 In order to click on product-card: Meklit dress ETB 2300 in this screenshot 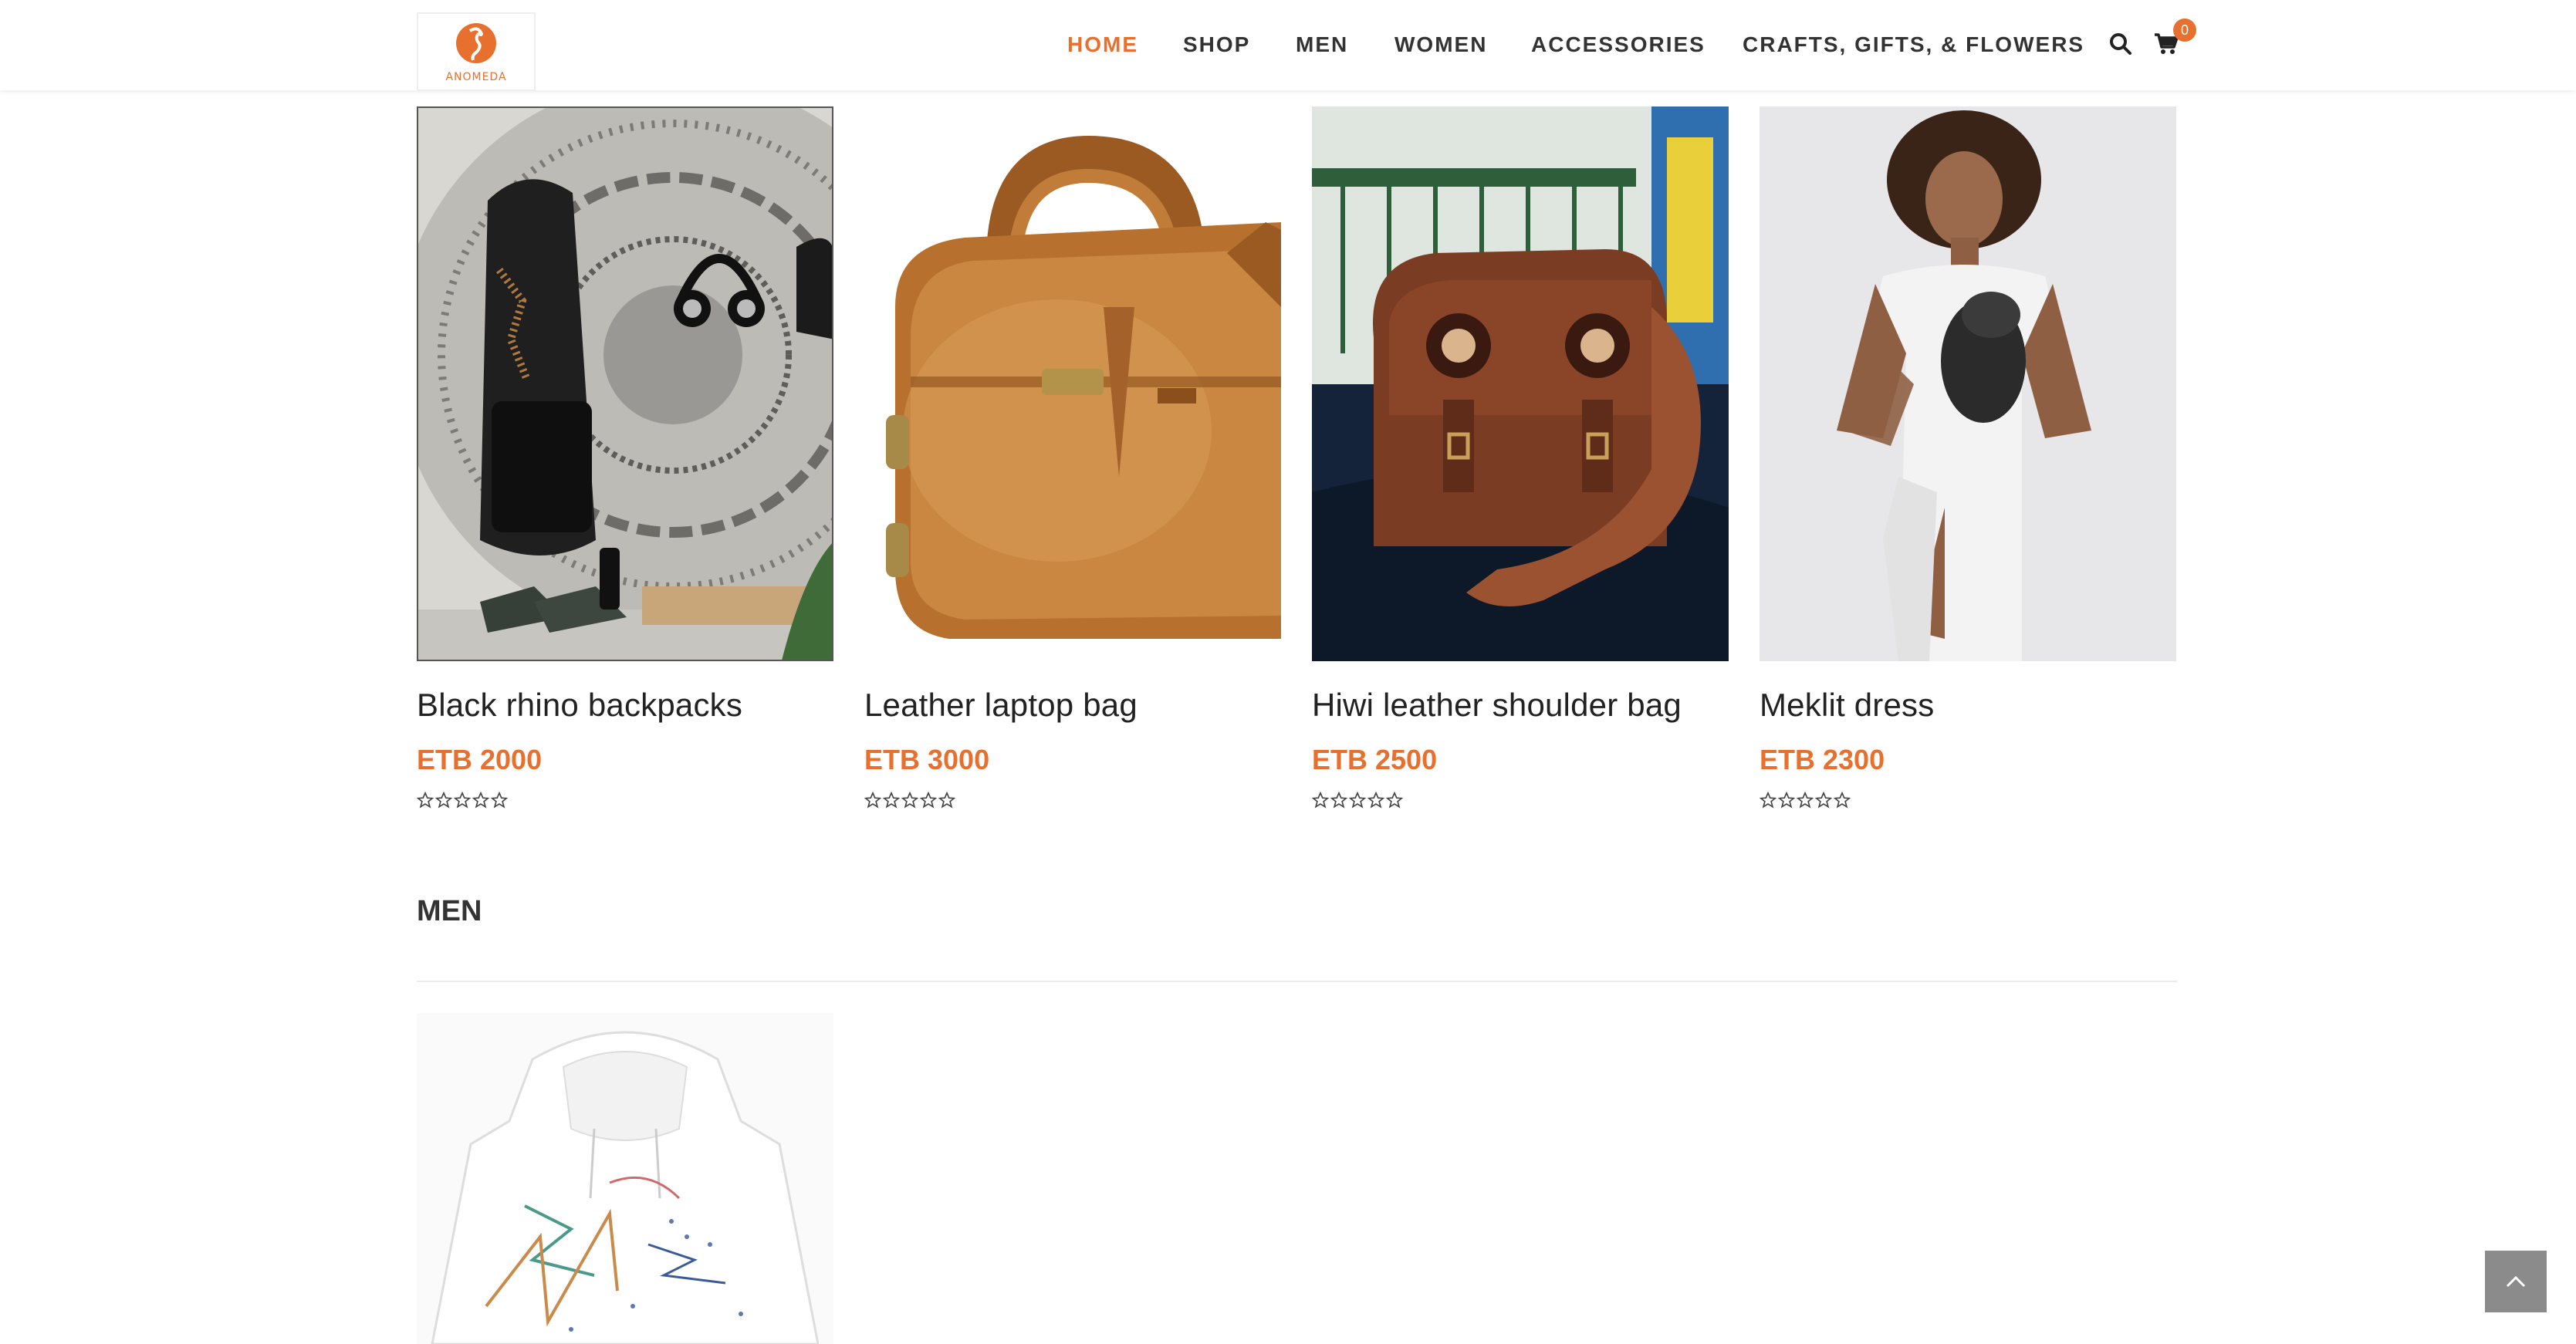, I will do `click(1968, 457)`.